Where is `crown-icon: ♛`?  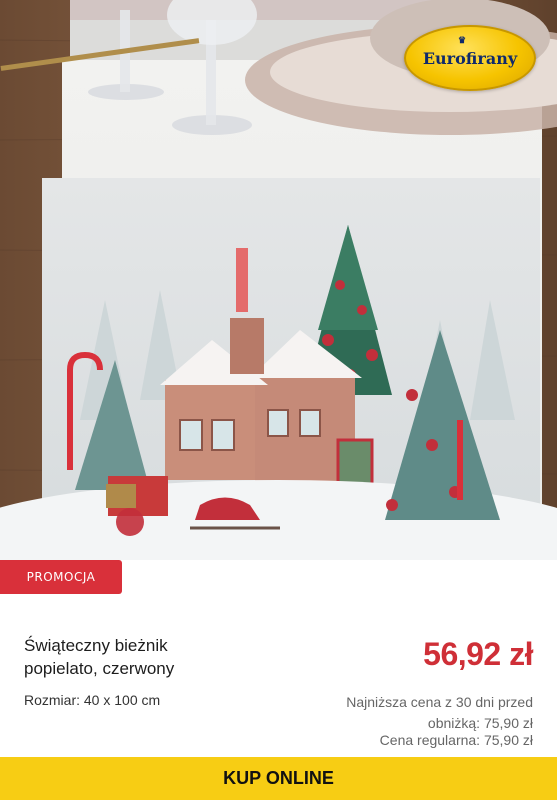
crown-icon: ♛ is located at coordinates (462, 41).